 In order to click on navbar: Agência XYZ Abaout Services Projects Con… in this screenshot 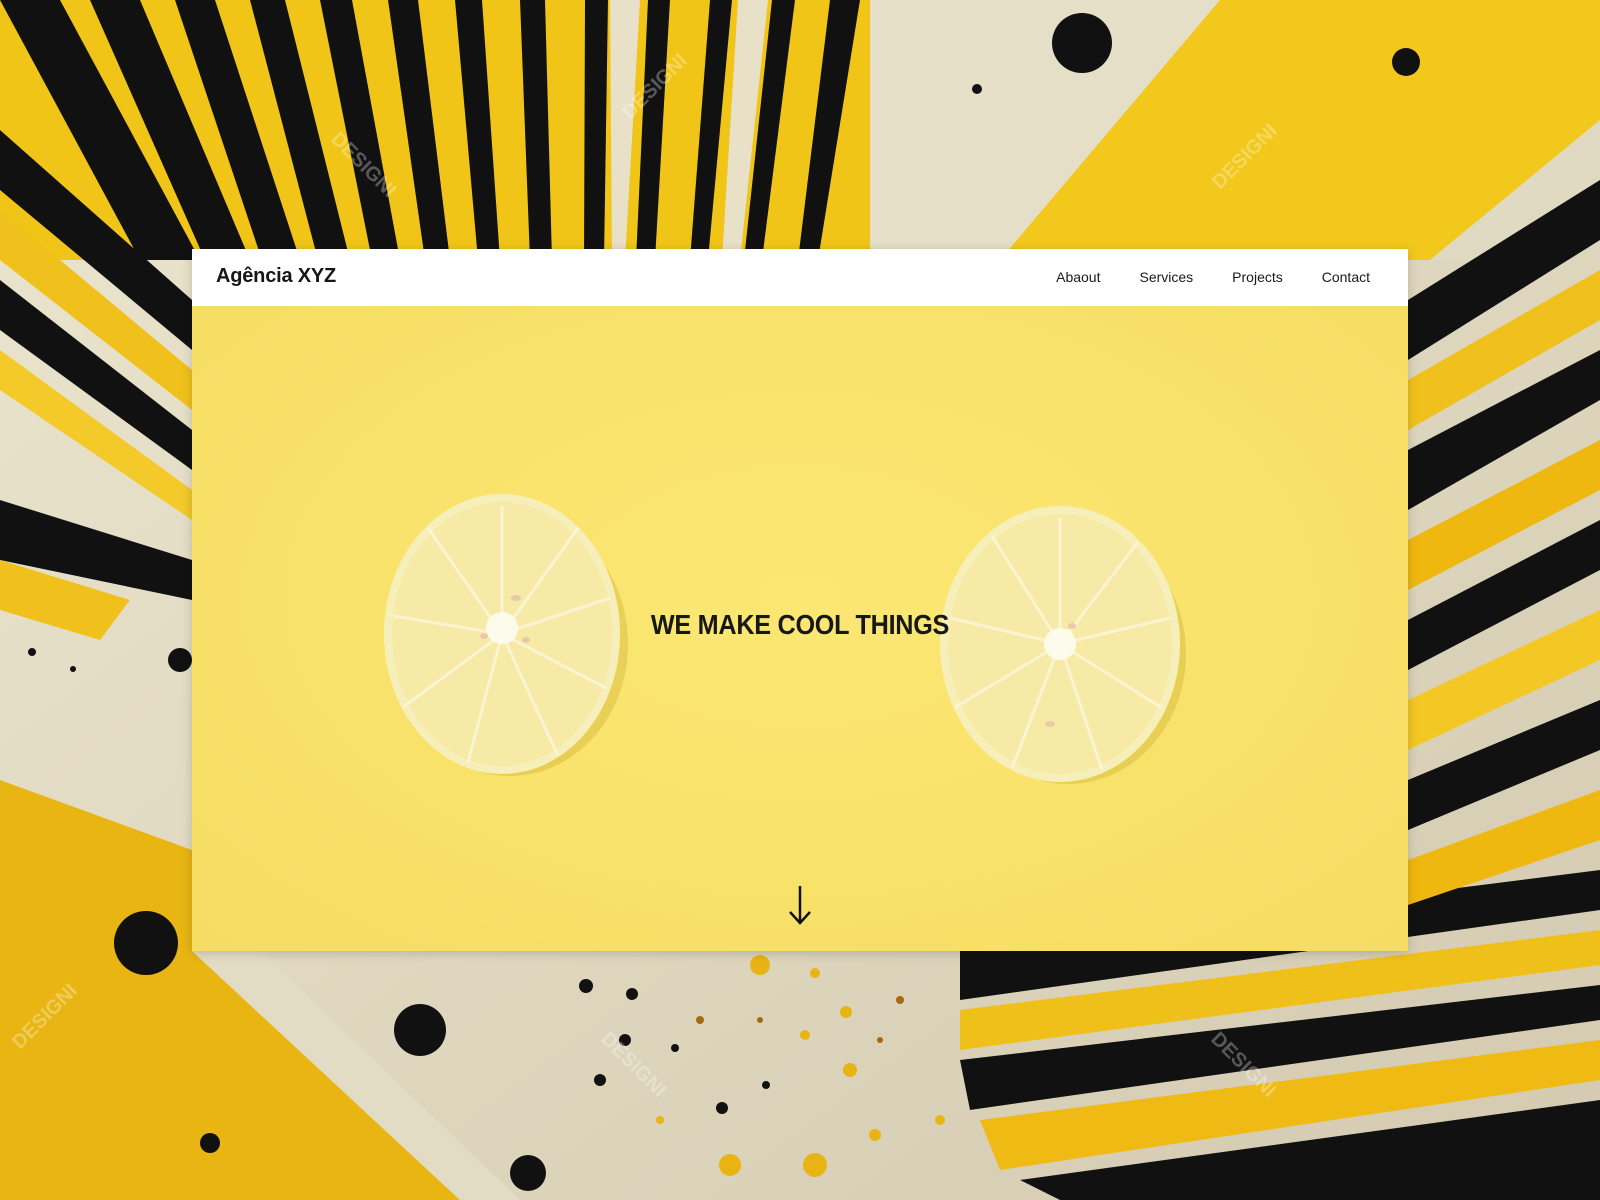, I will do `click(800, 277)`.